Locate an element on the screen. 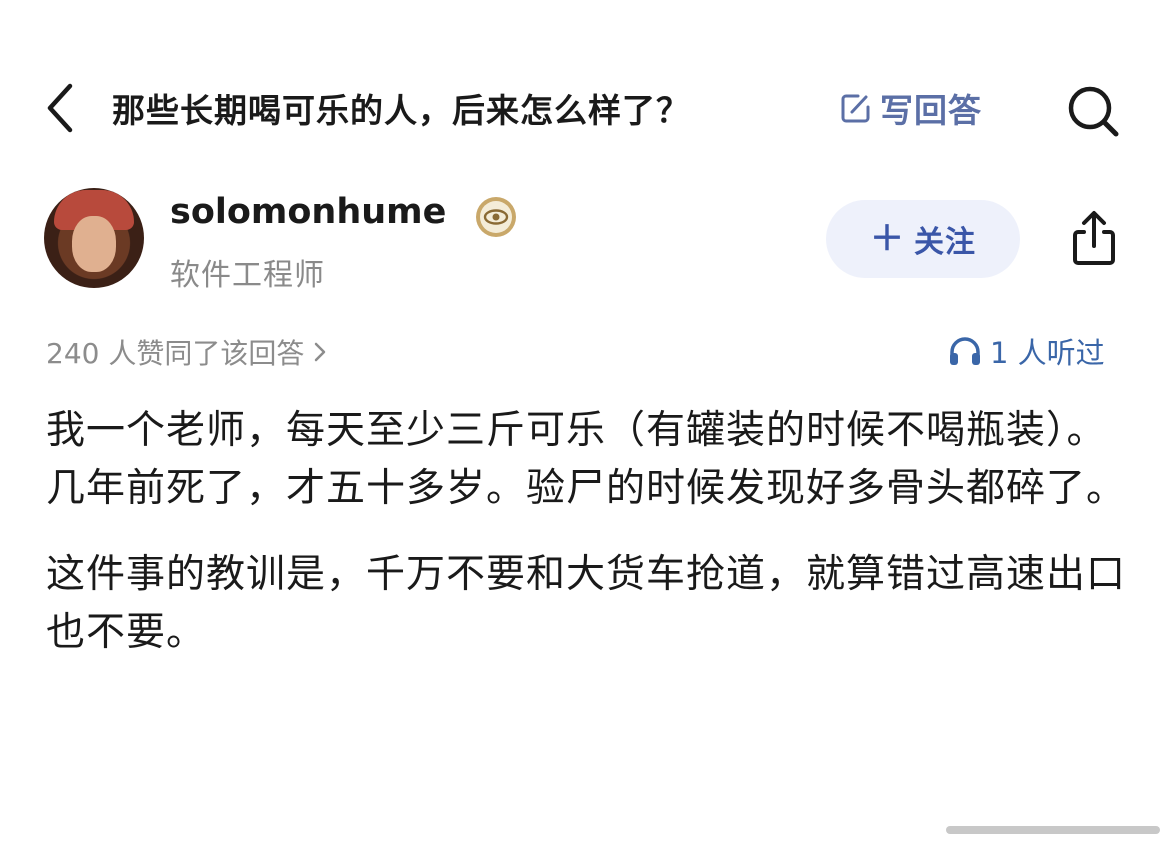 The width and height of the screenshot is (1170, 848). write-answer-button: 写回答 is located at coordinates (910, 108).